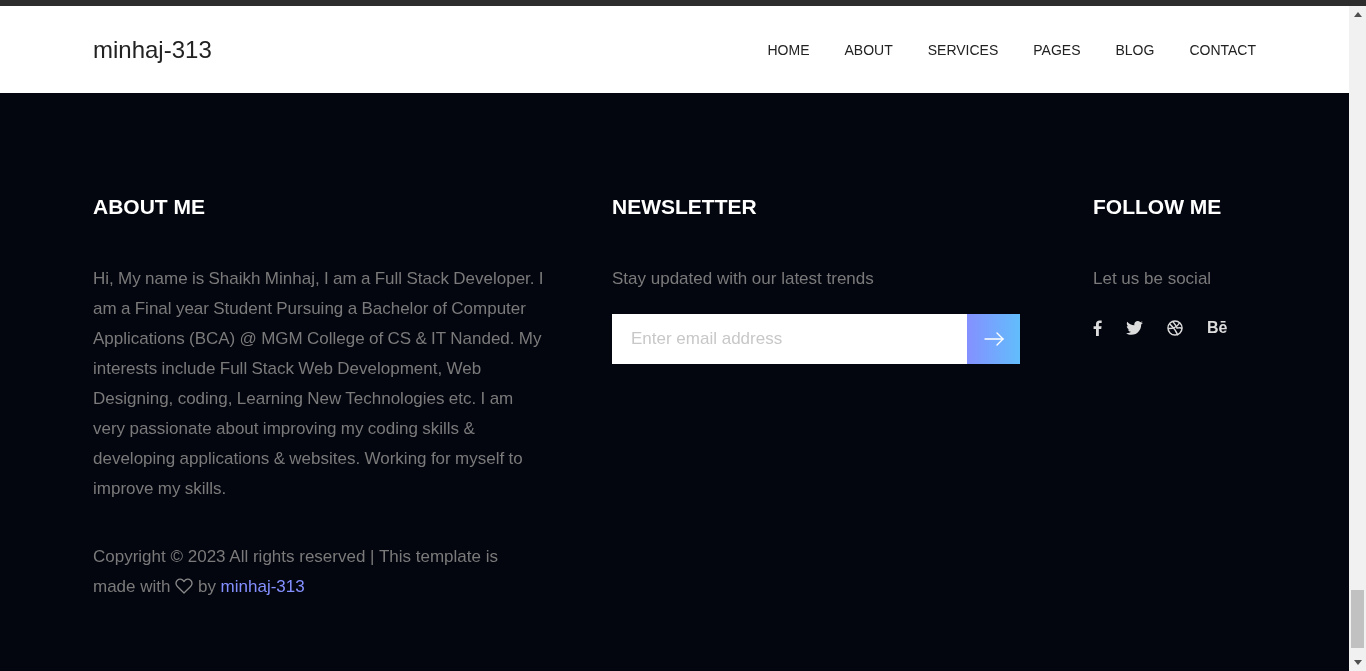 The height and width of the screenshot is (671, 1366). Describe the element at coordinates (152, 49) in the screenshot. I see `site-logo: minhaj-313` at that location.